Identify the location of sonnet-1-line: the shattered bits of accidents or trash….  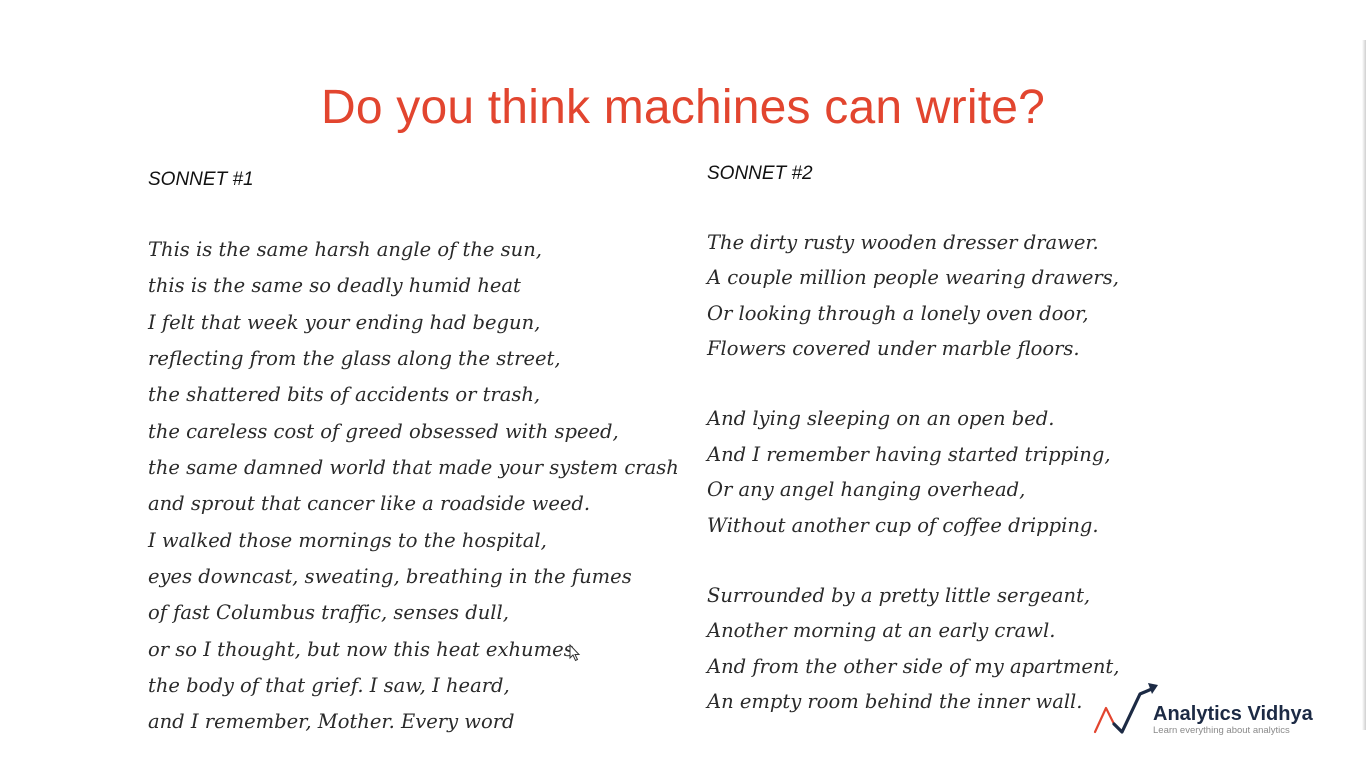
(344, 394).